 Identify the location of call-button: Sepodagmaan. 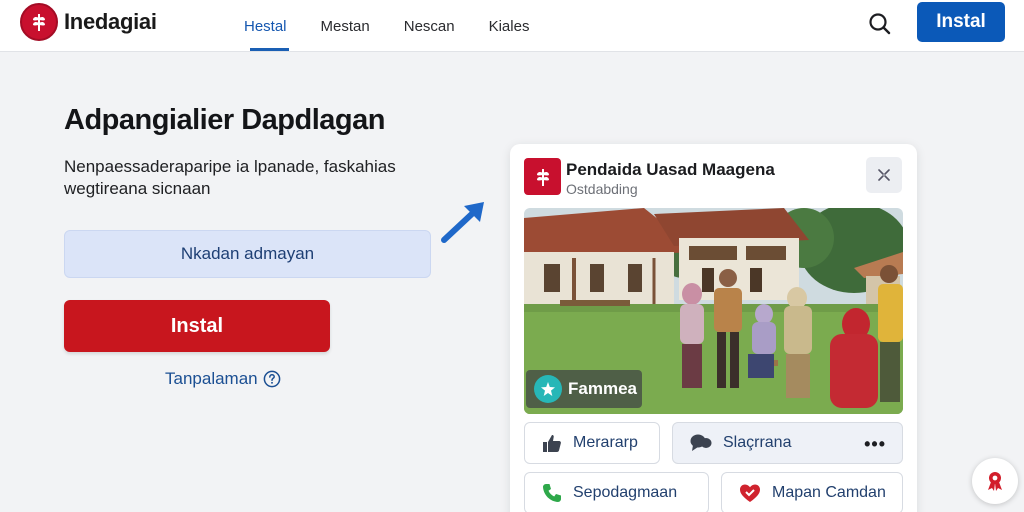
(616, 492).